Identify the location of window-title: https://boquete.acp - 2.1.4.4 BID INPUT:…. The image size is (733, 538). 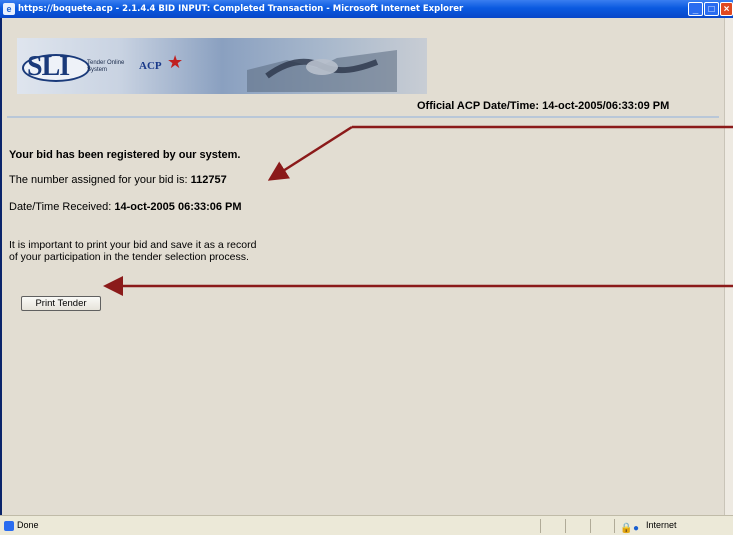
(241, 9).